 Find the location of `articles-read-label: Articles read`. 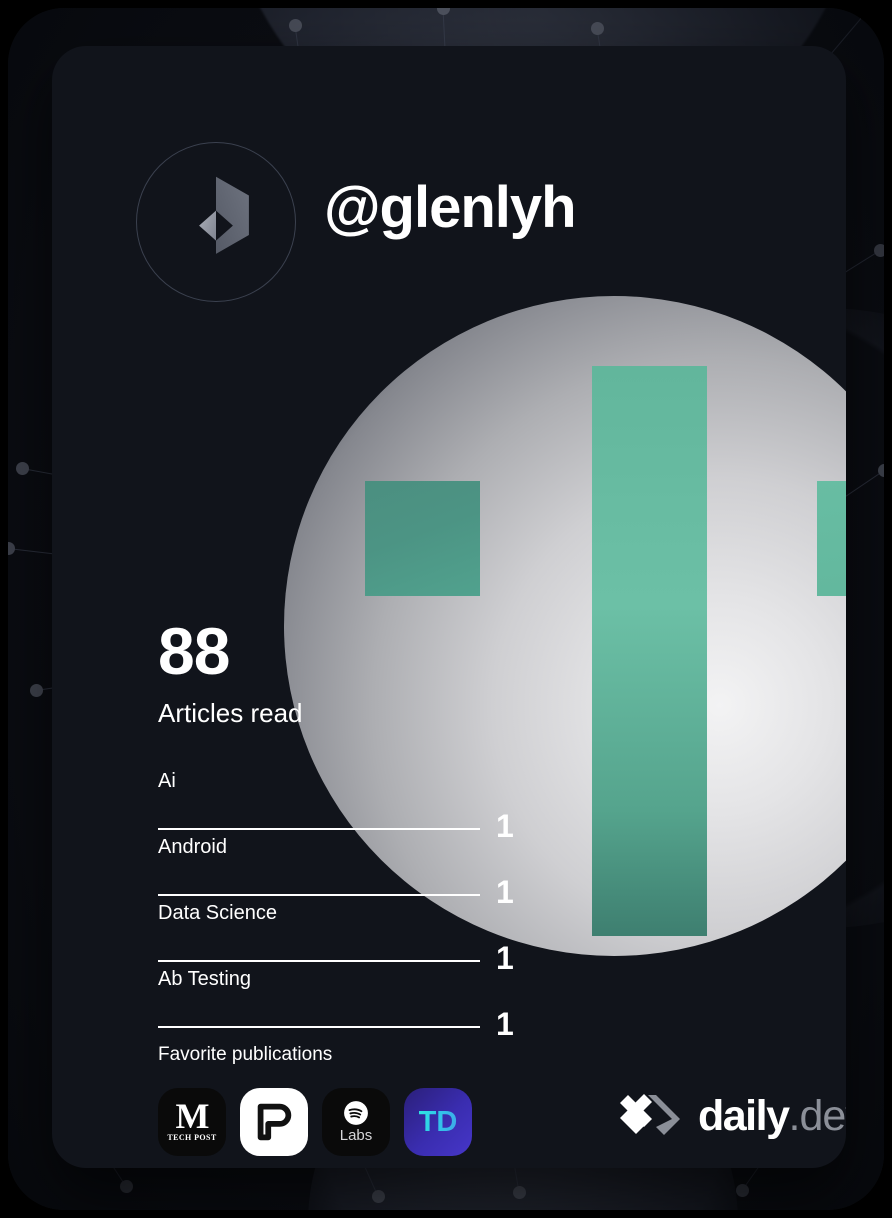

articles-read-label: Articles read is located at coordinates (230, 713).